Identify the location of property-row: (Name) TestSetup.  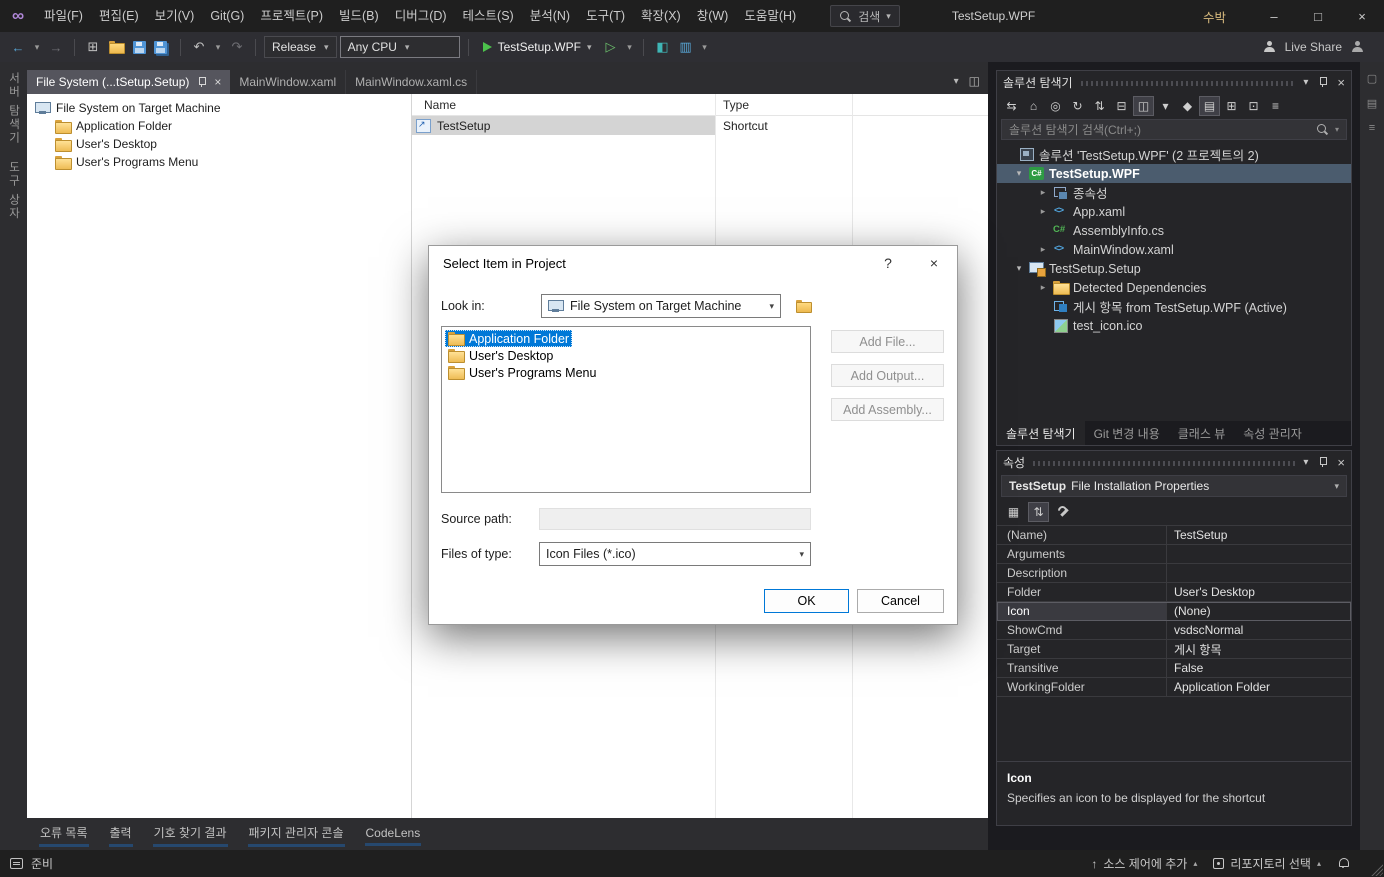
(1174, 535).